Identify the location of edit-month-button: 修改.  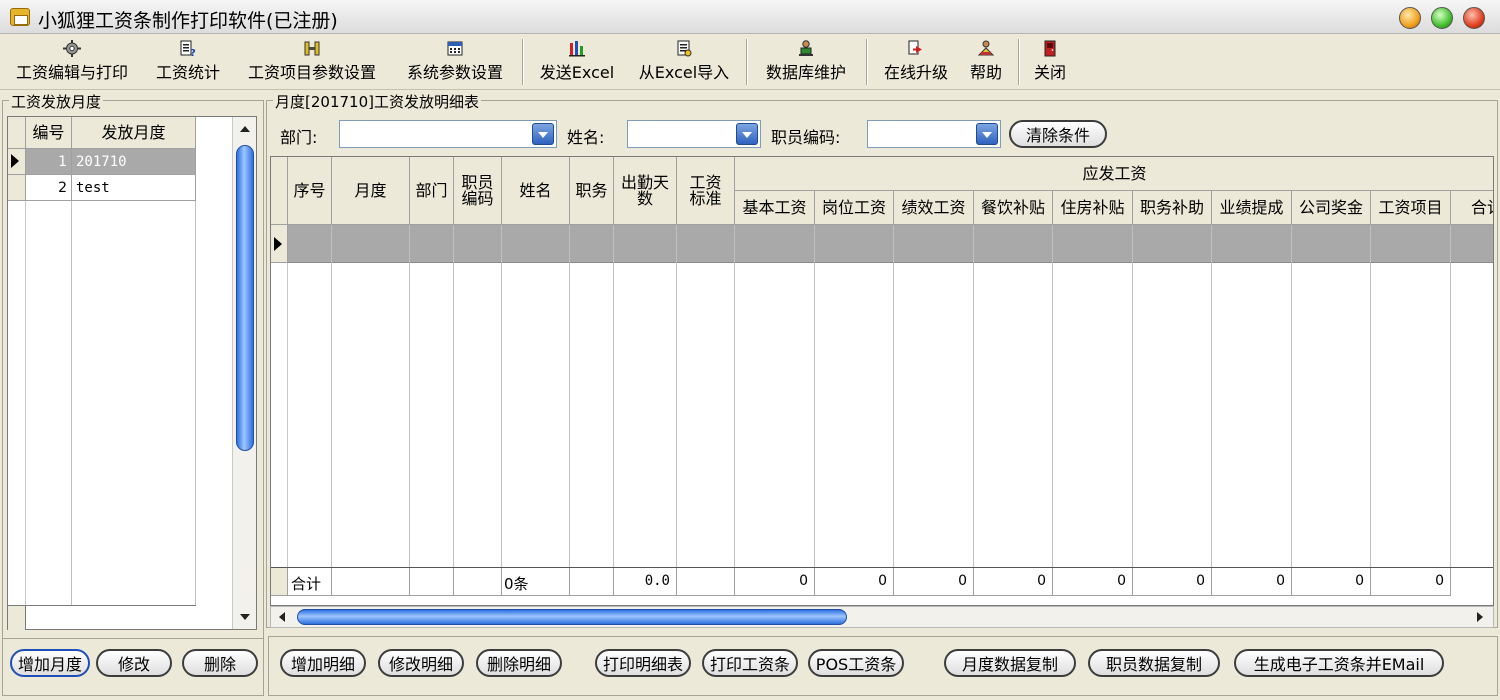
(134, 663).